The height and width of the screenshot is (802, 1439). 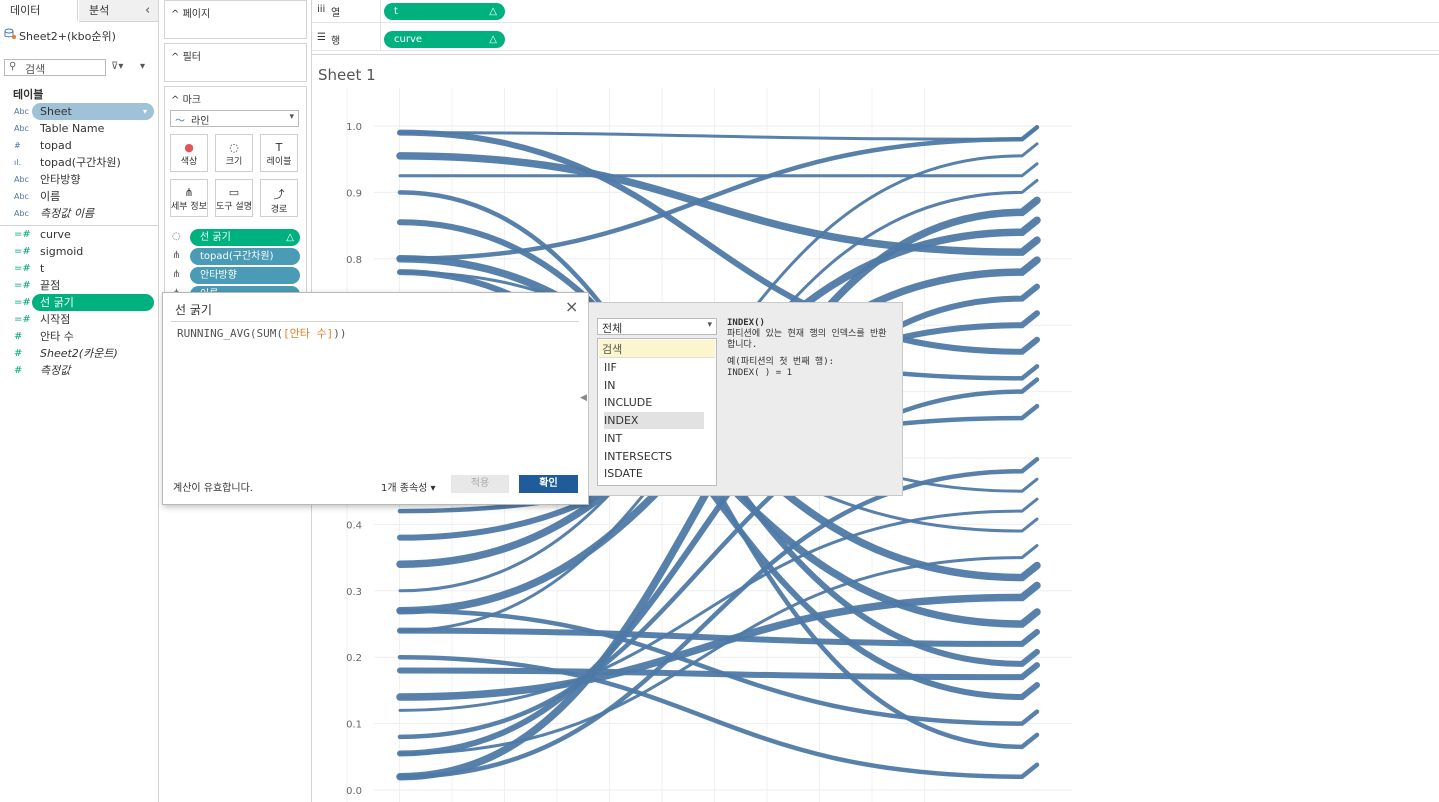 I want to click on datasource-name: Sheet2+(kbo순위), so click(x=67, y=36).